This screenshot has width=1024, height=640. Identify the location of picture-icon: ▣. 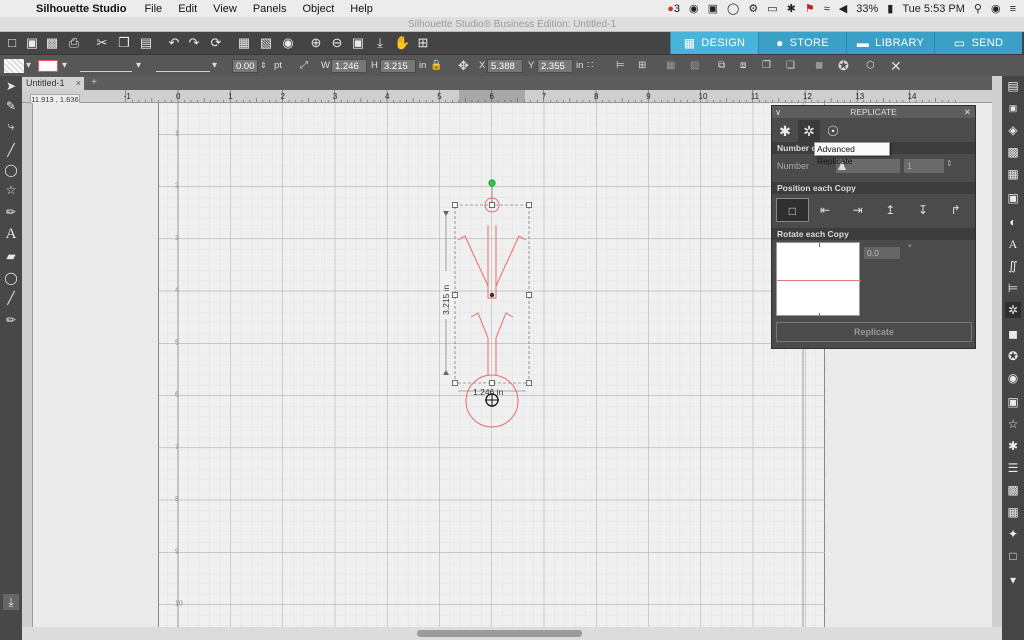
(713, 8).